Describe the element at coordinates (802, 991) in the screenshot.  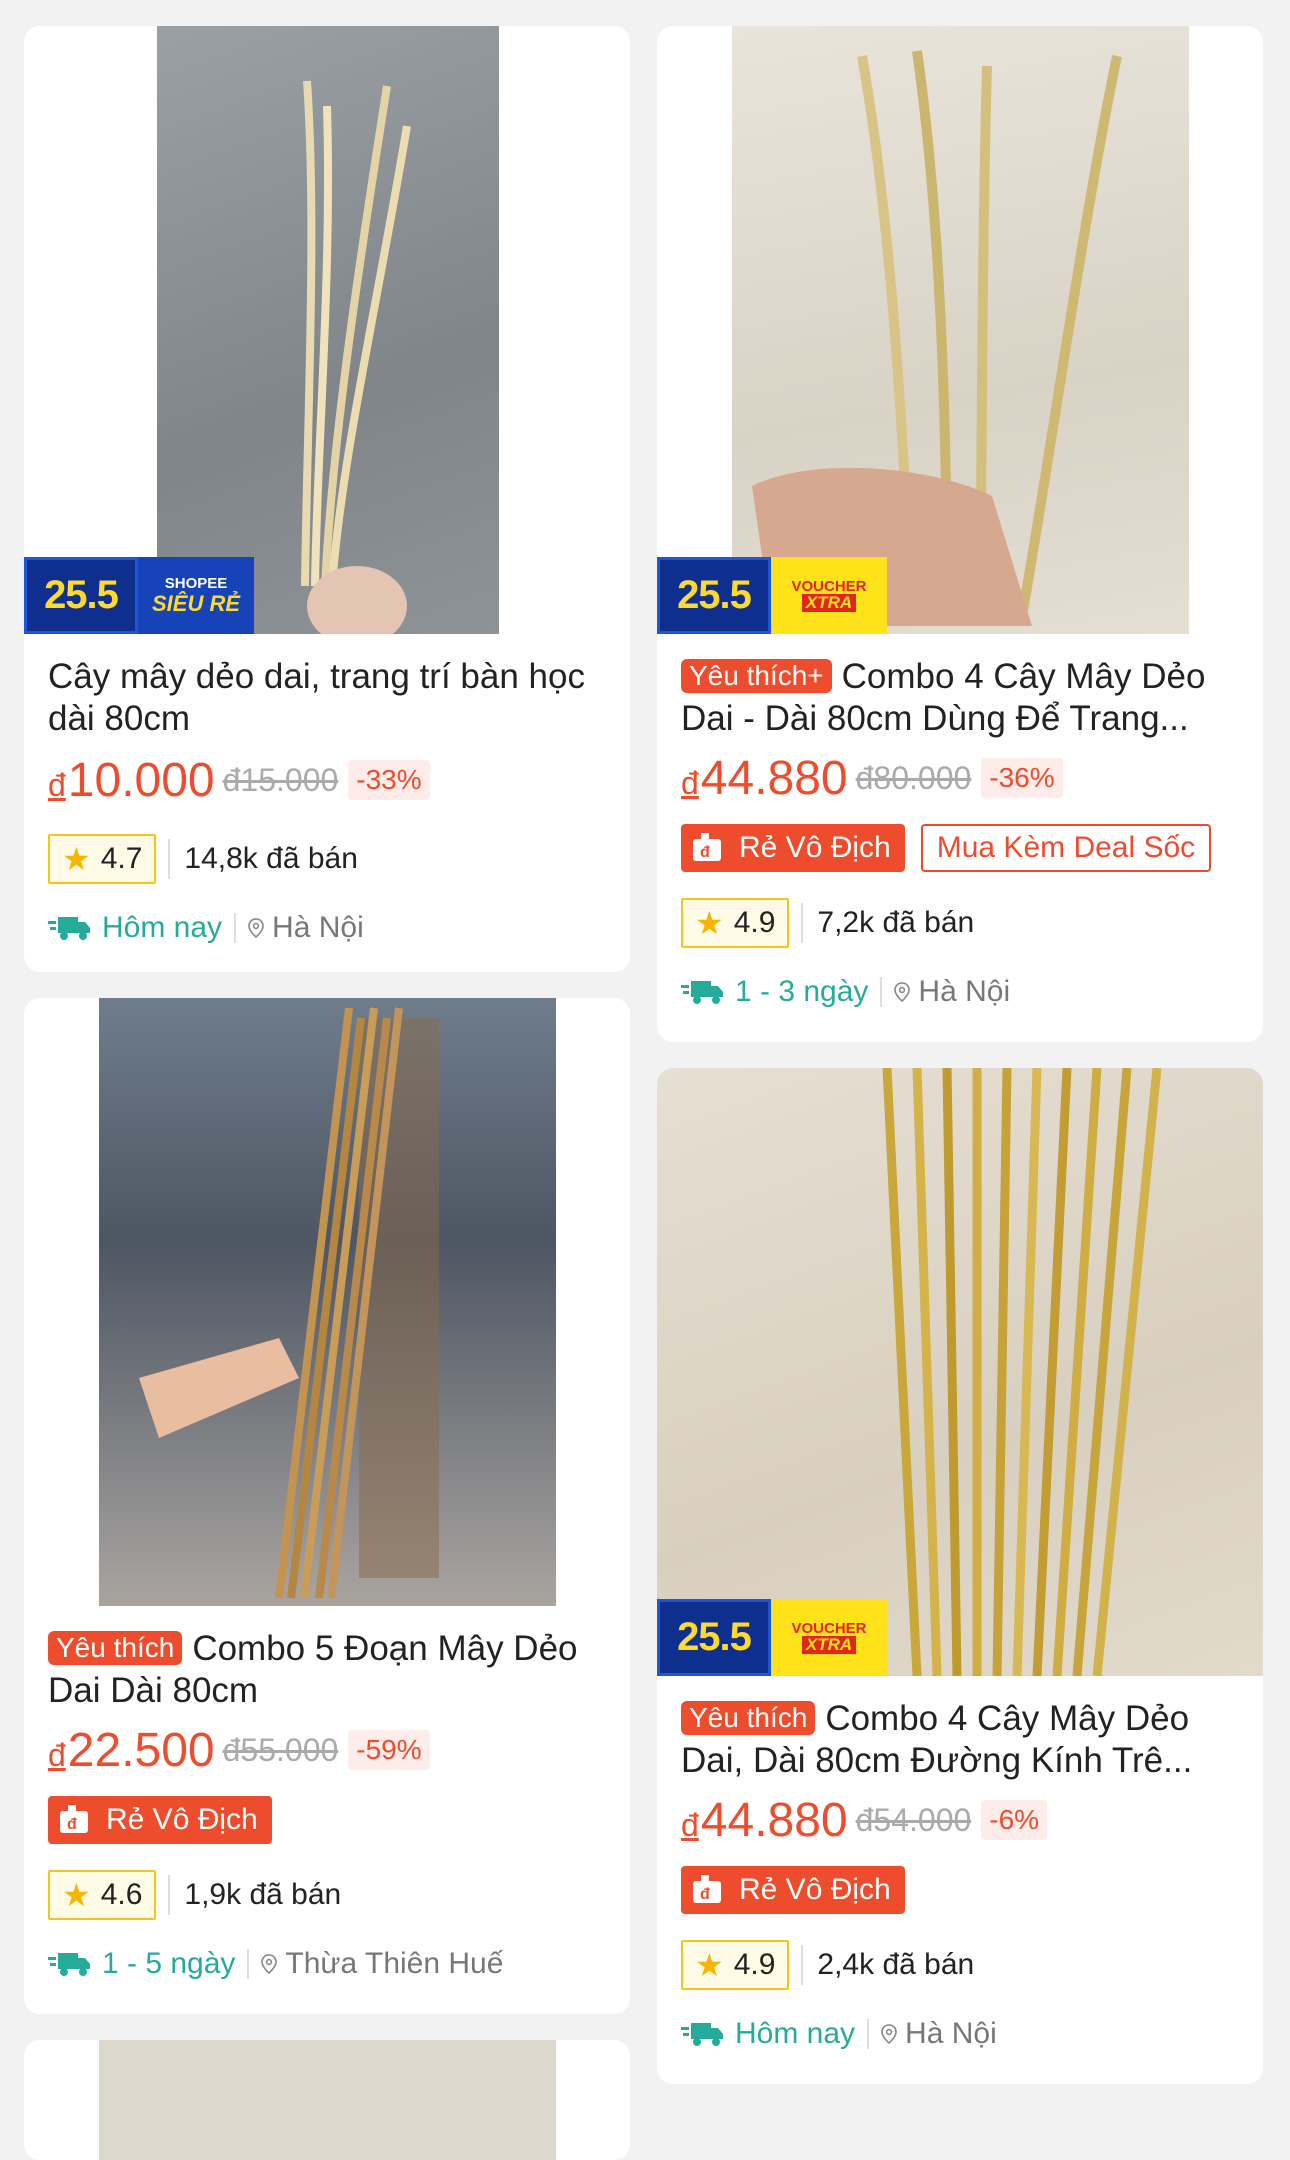
I see `shipping-time: 1 - 3 ngày` at that location.